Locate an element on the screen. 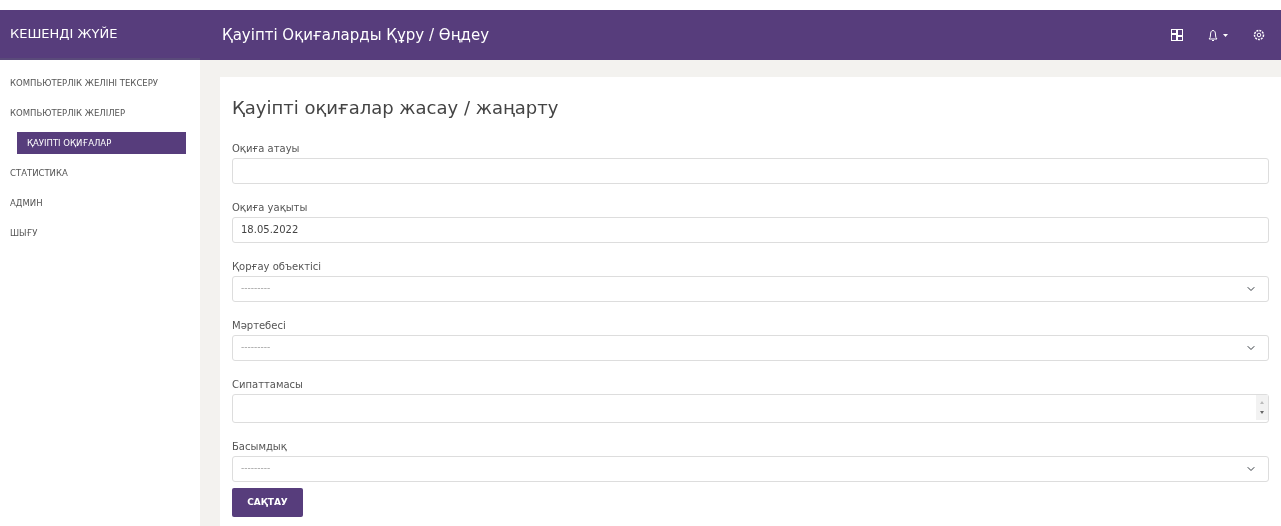 This screenshot has height=526, width=1281. page-title: Қауіпті Оқиғаларды Құру / Өңдеу is located at coordinates (356, 34).